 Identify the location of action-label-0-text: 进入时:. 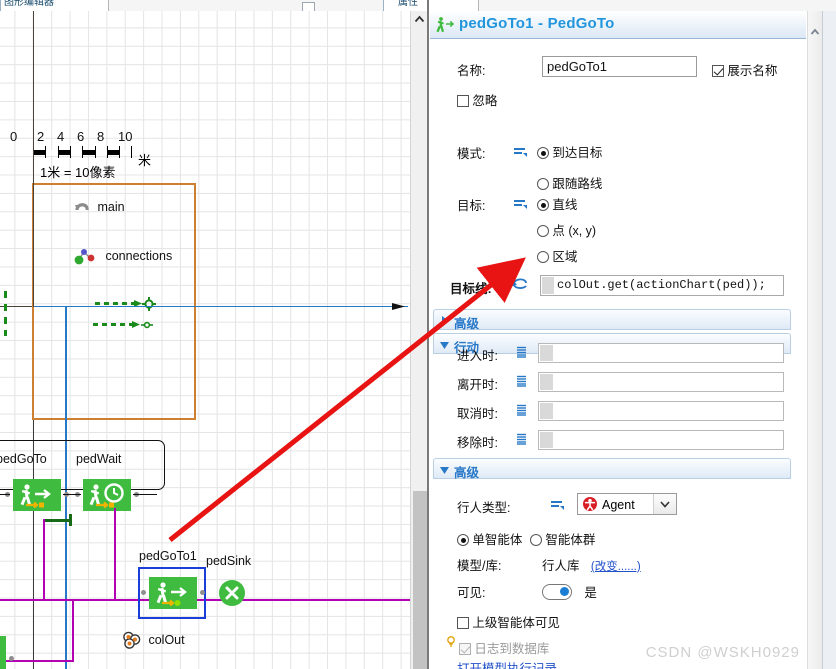
(477, 356).